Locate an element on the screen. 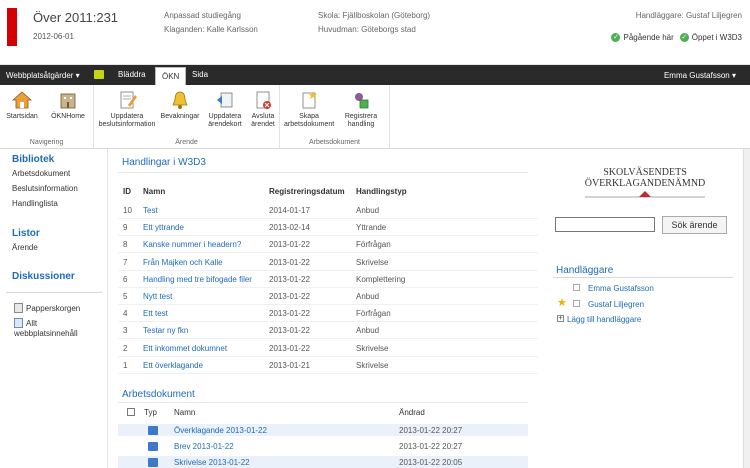  home-icon is located at coordinates (22, 100).